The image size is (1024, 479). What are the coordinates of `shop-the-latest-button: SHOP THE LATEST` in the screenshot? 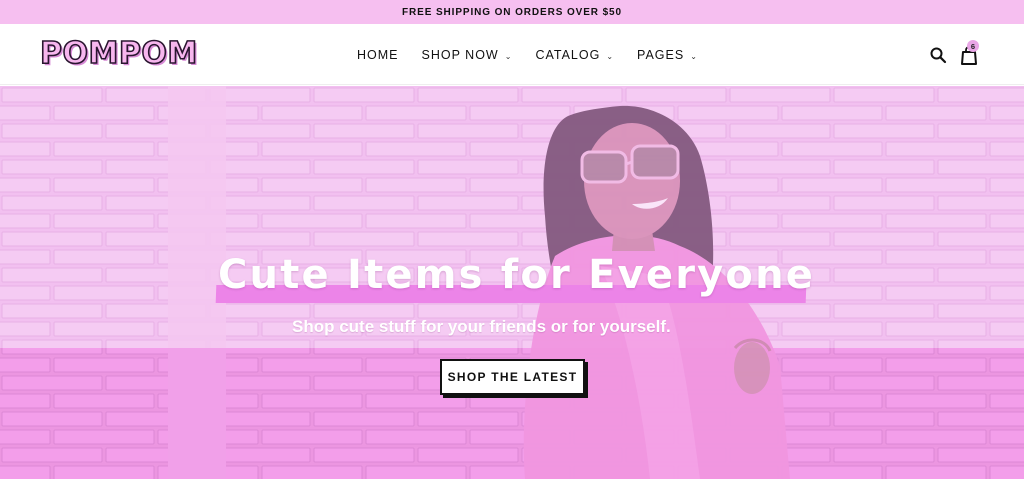 It's located at (512, 377).